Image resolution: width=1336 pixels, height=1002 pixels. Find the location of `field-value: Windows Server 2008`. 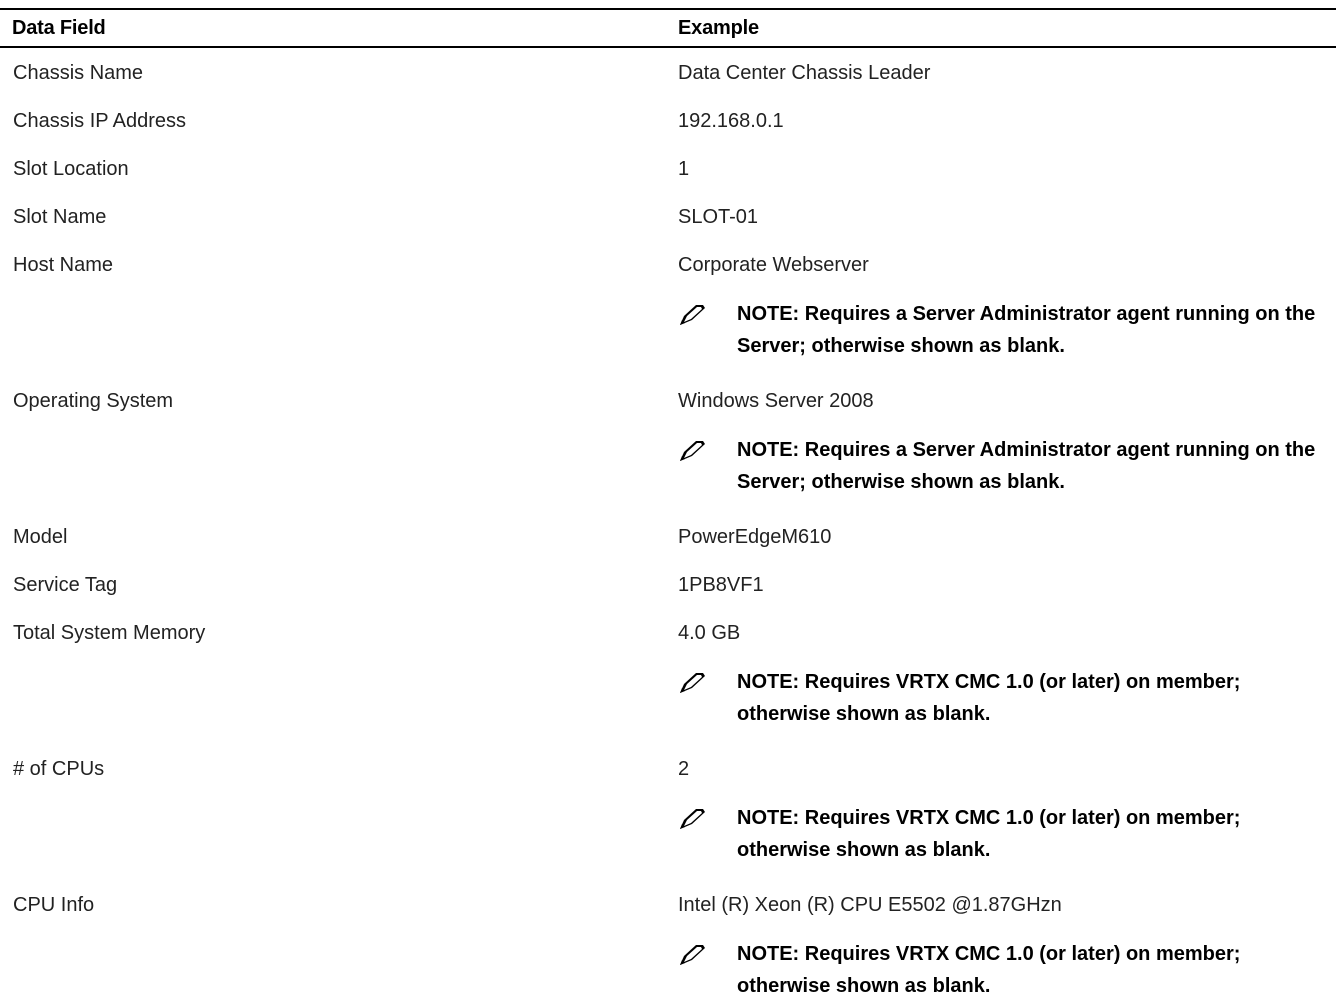

field-value: Windows Server 2008 is located at coordinates (776, 401).